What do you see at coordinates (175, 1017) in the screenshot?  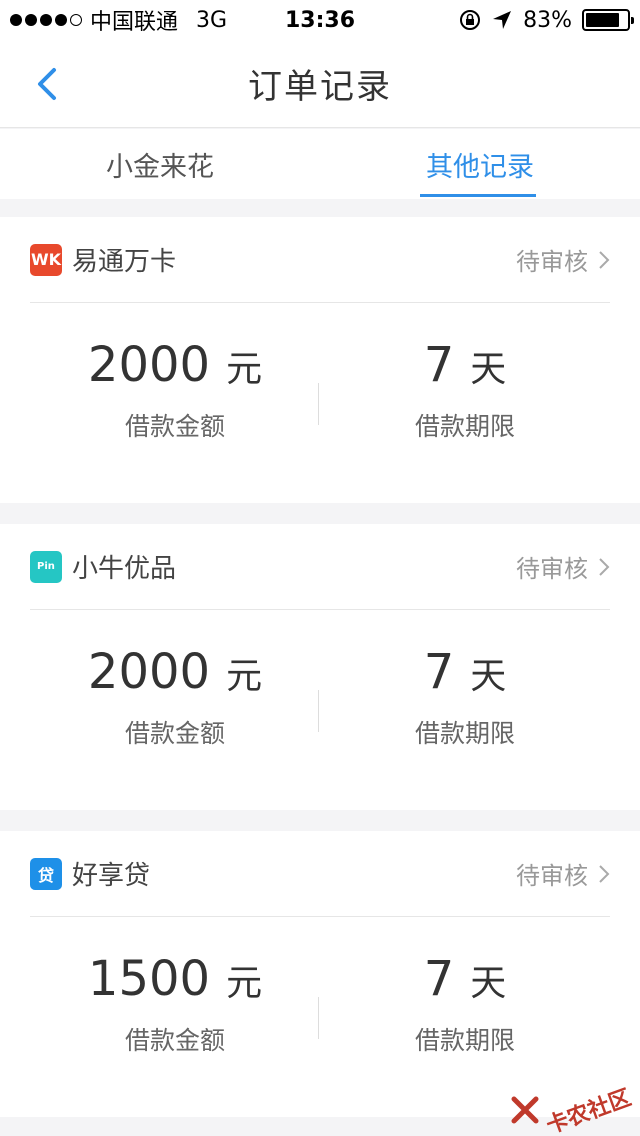 I see `loan-amount: 1500 元 借款金额` at bounding box center [175, 1017].